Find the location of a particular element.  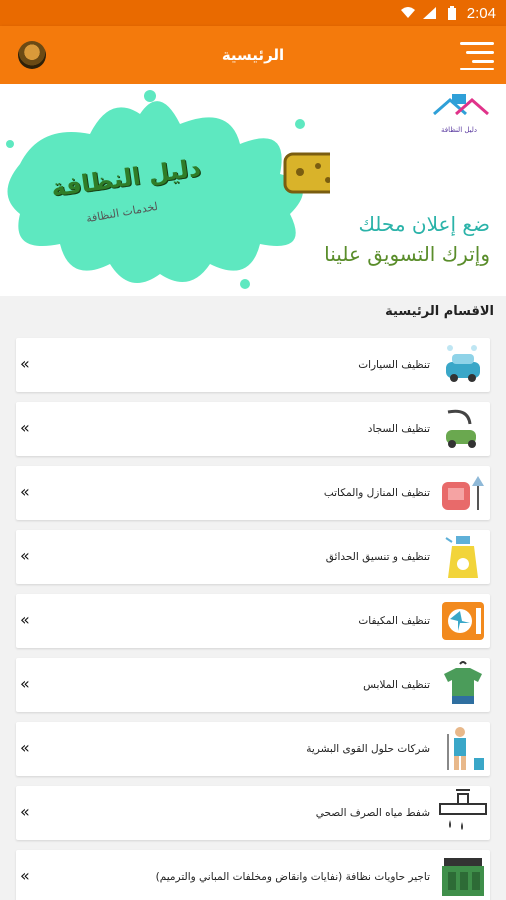

house-logo-icon: دليل النظافة is located at coordinates (461, 114).